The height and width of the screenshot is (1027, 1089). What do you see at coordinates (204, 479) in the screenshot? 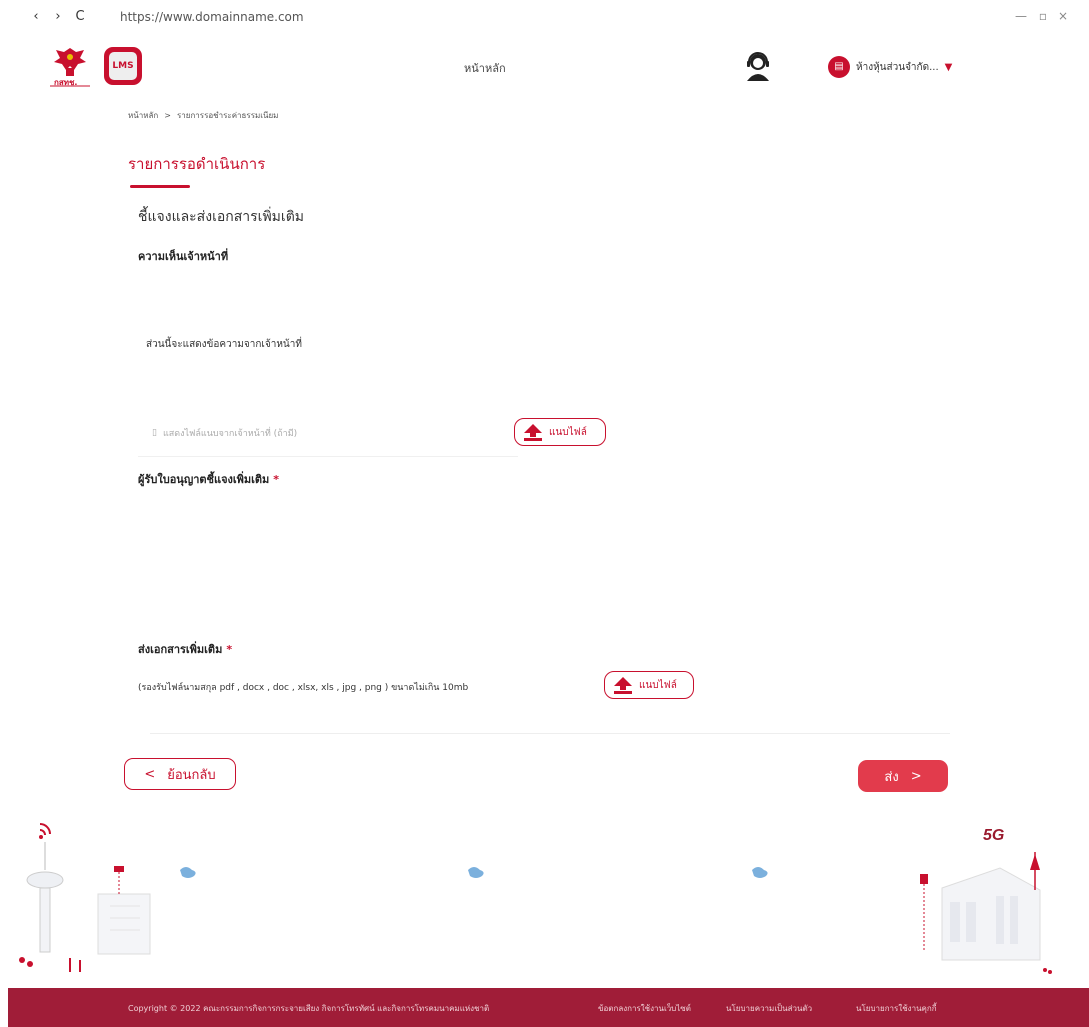
I see `applicant-explanation-text: ผู้รับใบอนุญาตชี้แจงเพิ่มเติม` at bounding box center [204, 479].